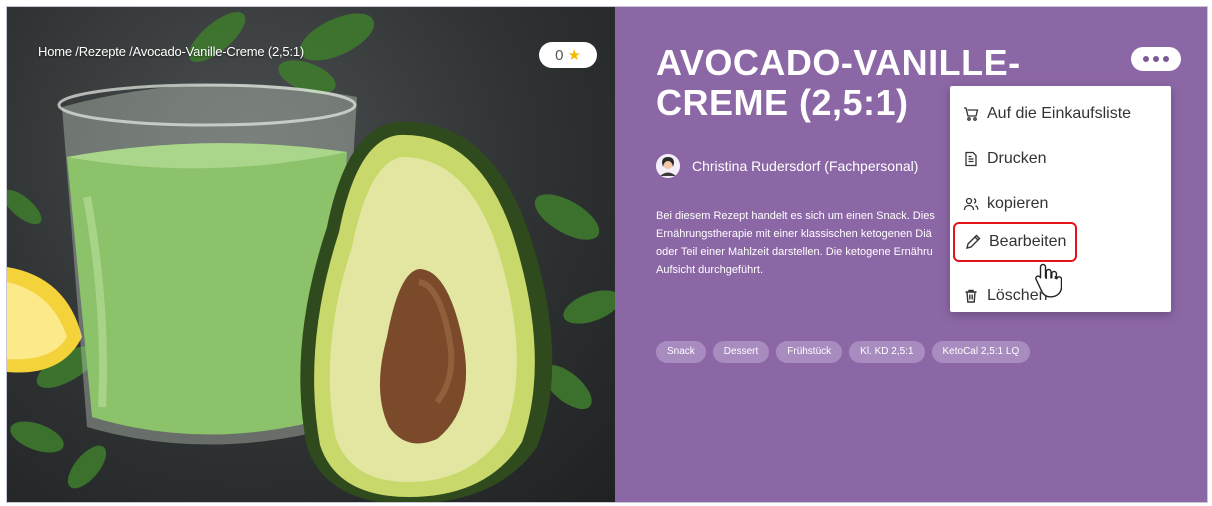 The height and width of the screenshot is (506, 1212). What do you see at coordinates (971, 159) in the screenshot?
I see `document-icon` at bounding box center [971, 159].